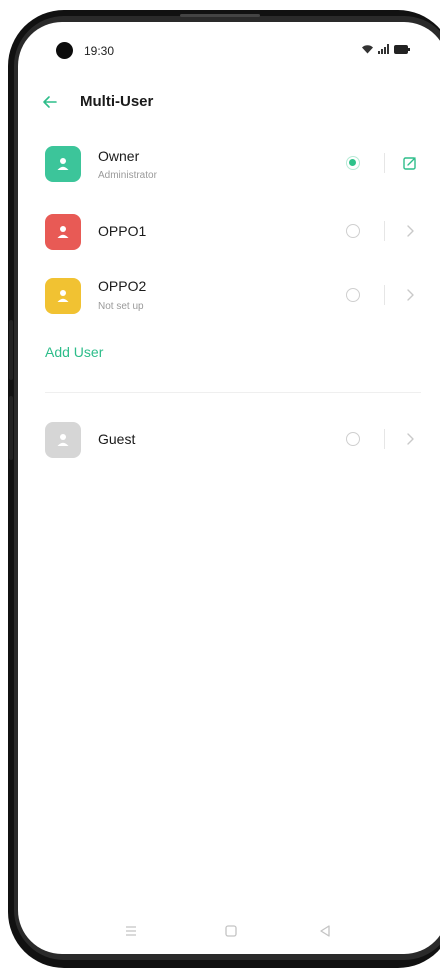 The image size is (440, 974). I want to click on earpiece, so click(220, 15).